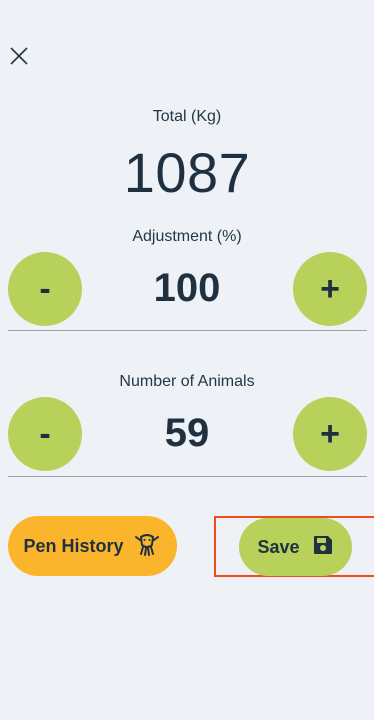 The width and height of the screenshot is (374, 720). I want to click on animals-stepper: - 59 +, so click(187, 435).